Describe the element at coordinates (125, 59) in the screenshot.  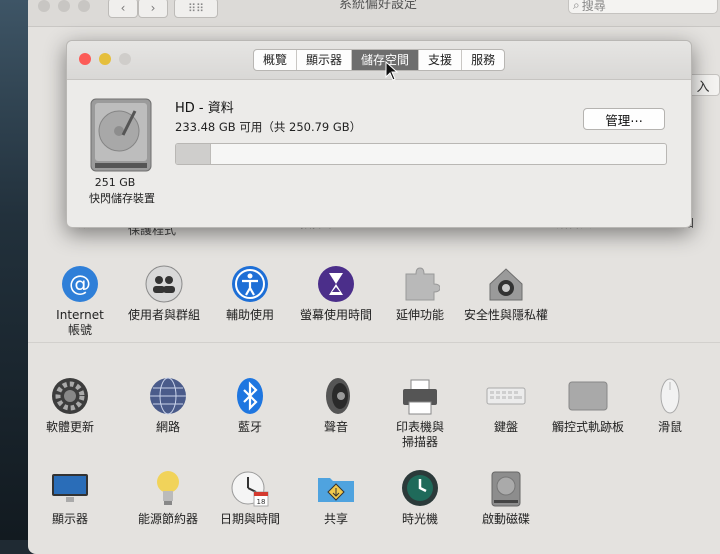
I see `zoom-button` at that location.